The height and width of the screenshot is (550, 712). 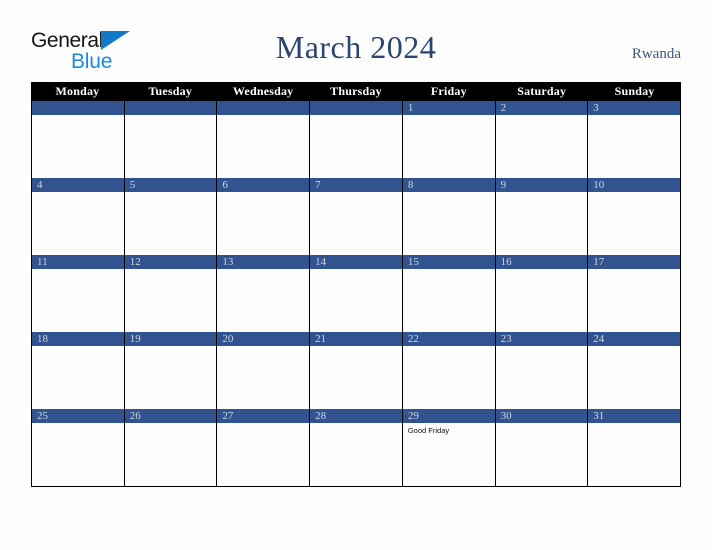 I want to click on calendar-day-cell-14: 14, so click(x=356, y=293).